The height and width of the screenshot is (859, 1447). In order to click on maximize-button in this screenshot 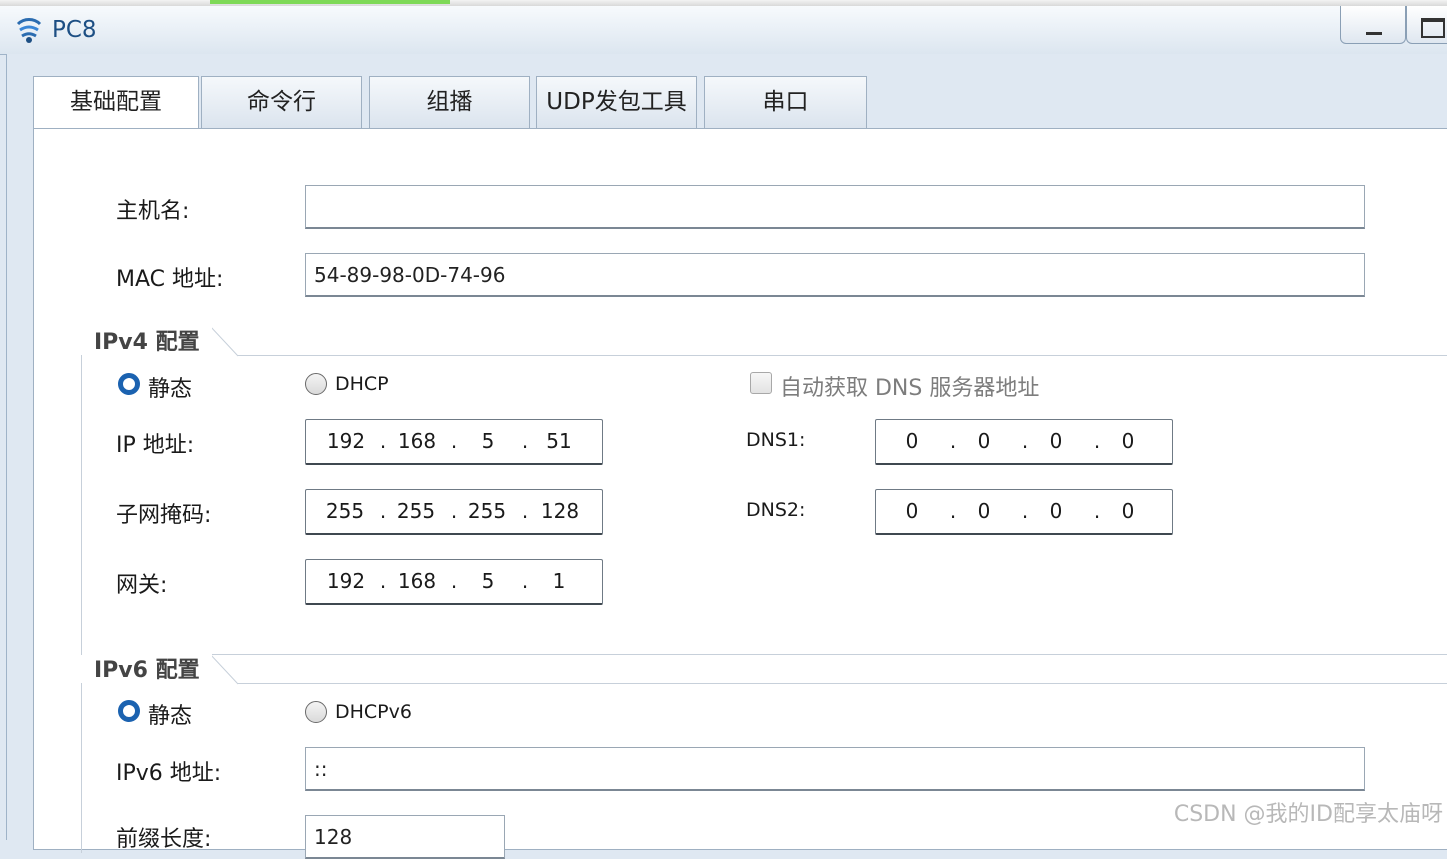, I will do `click(1426, 25)`.